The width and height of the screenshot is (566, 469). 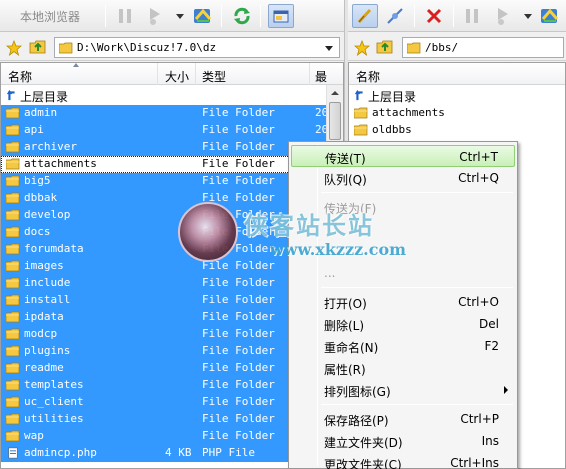 I want to click on close-icon, so click(x=434, y=16).